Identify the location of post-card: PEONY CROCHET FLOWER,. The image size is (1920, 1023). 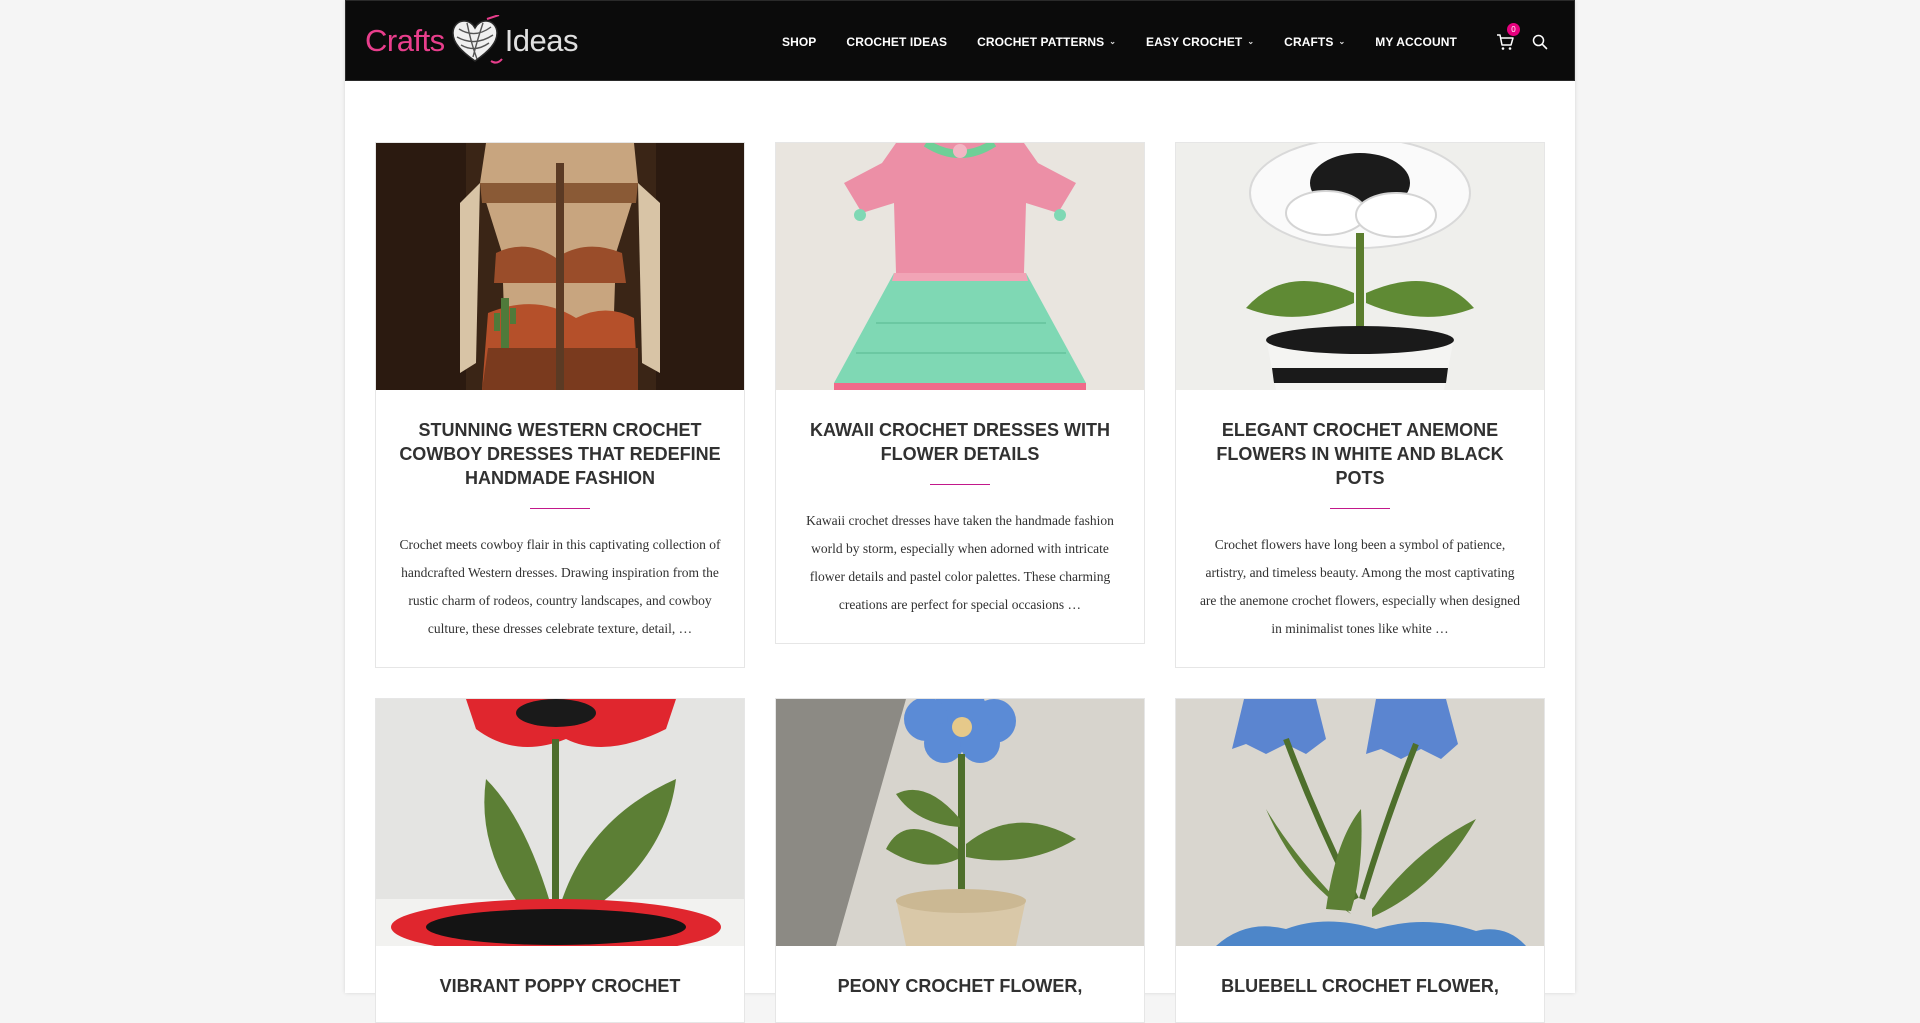
(960, 860).